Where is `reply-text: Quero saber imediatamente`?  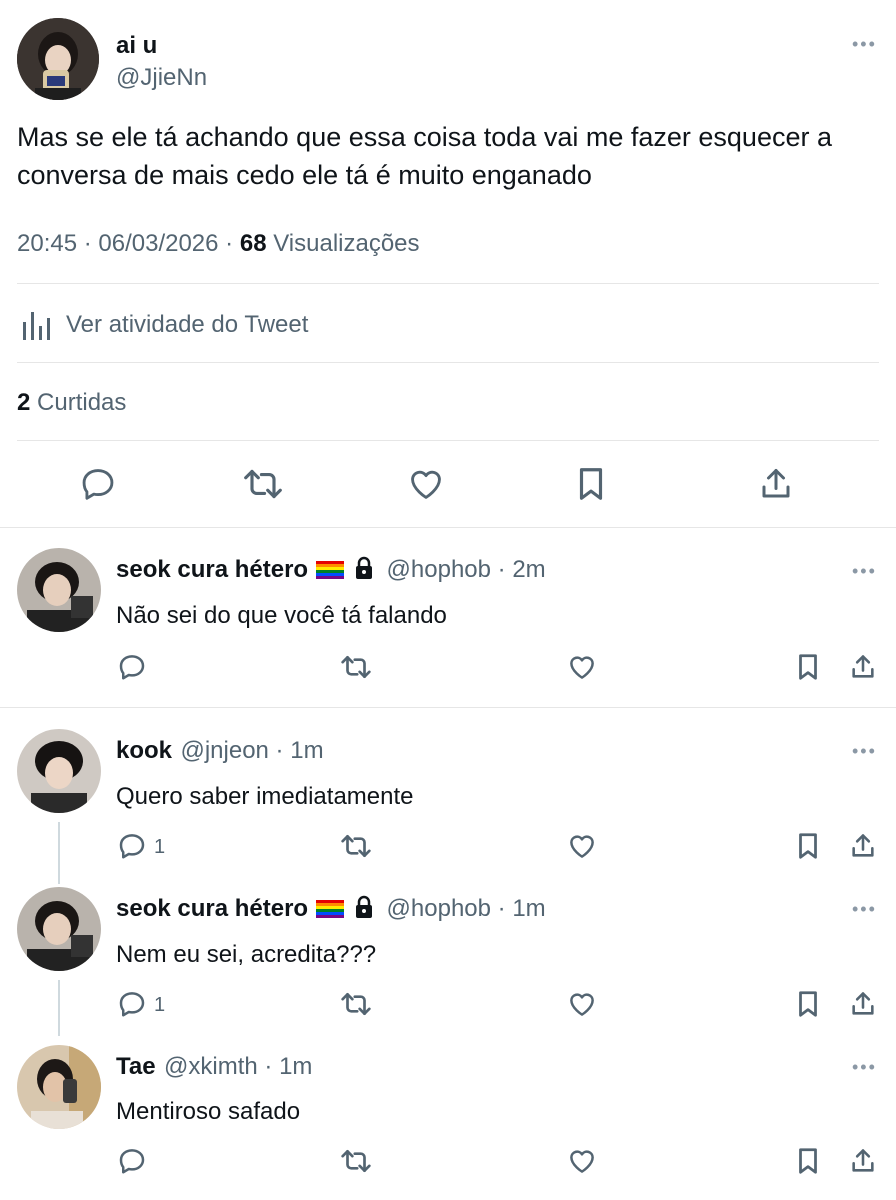
reply-text: Quero saber imediatamente is located at coordinates (265, 796).